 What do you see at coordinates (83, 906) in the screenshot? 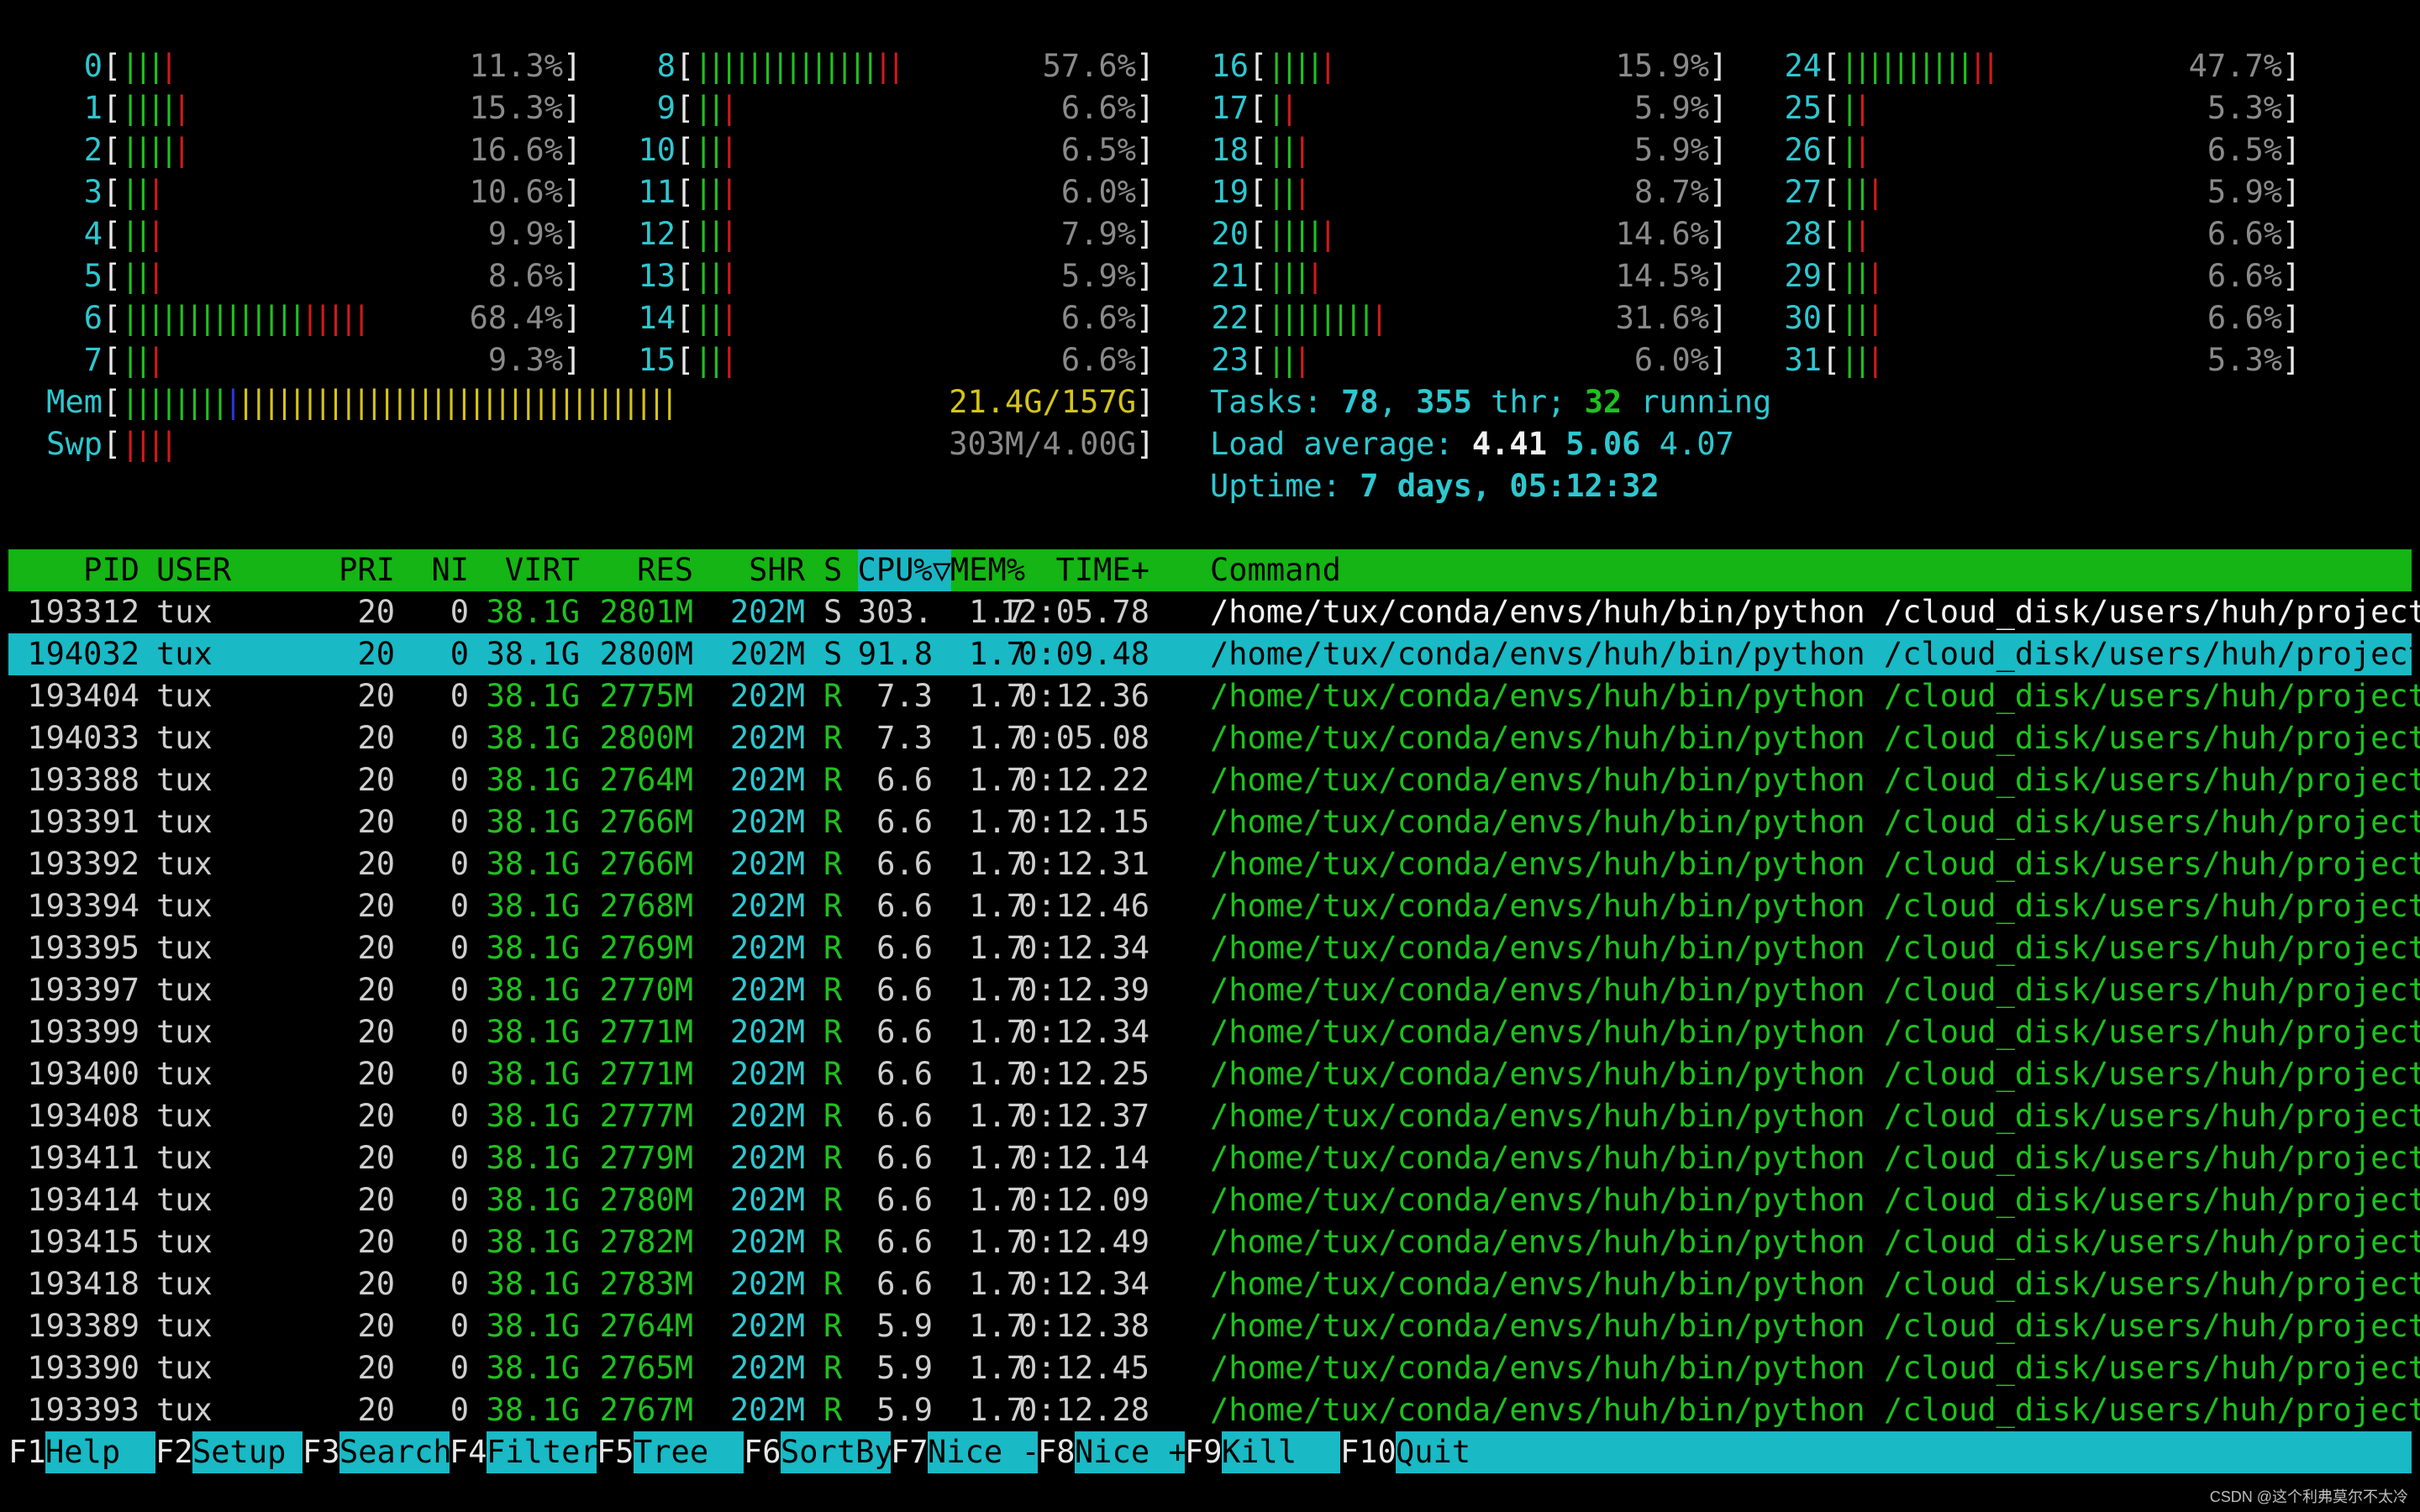
I see `cell-pid: 193394` at bounding box center [83, 906].